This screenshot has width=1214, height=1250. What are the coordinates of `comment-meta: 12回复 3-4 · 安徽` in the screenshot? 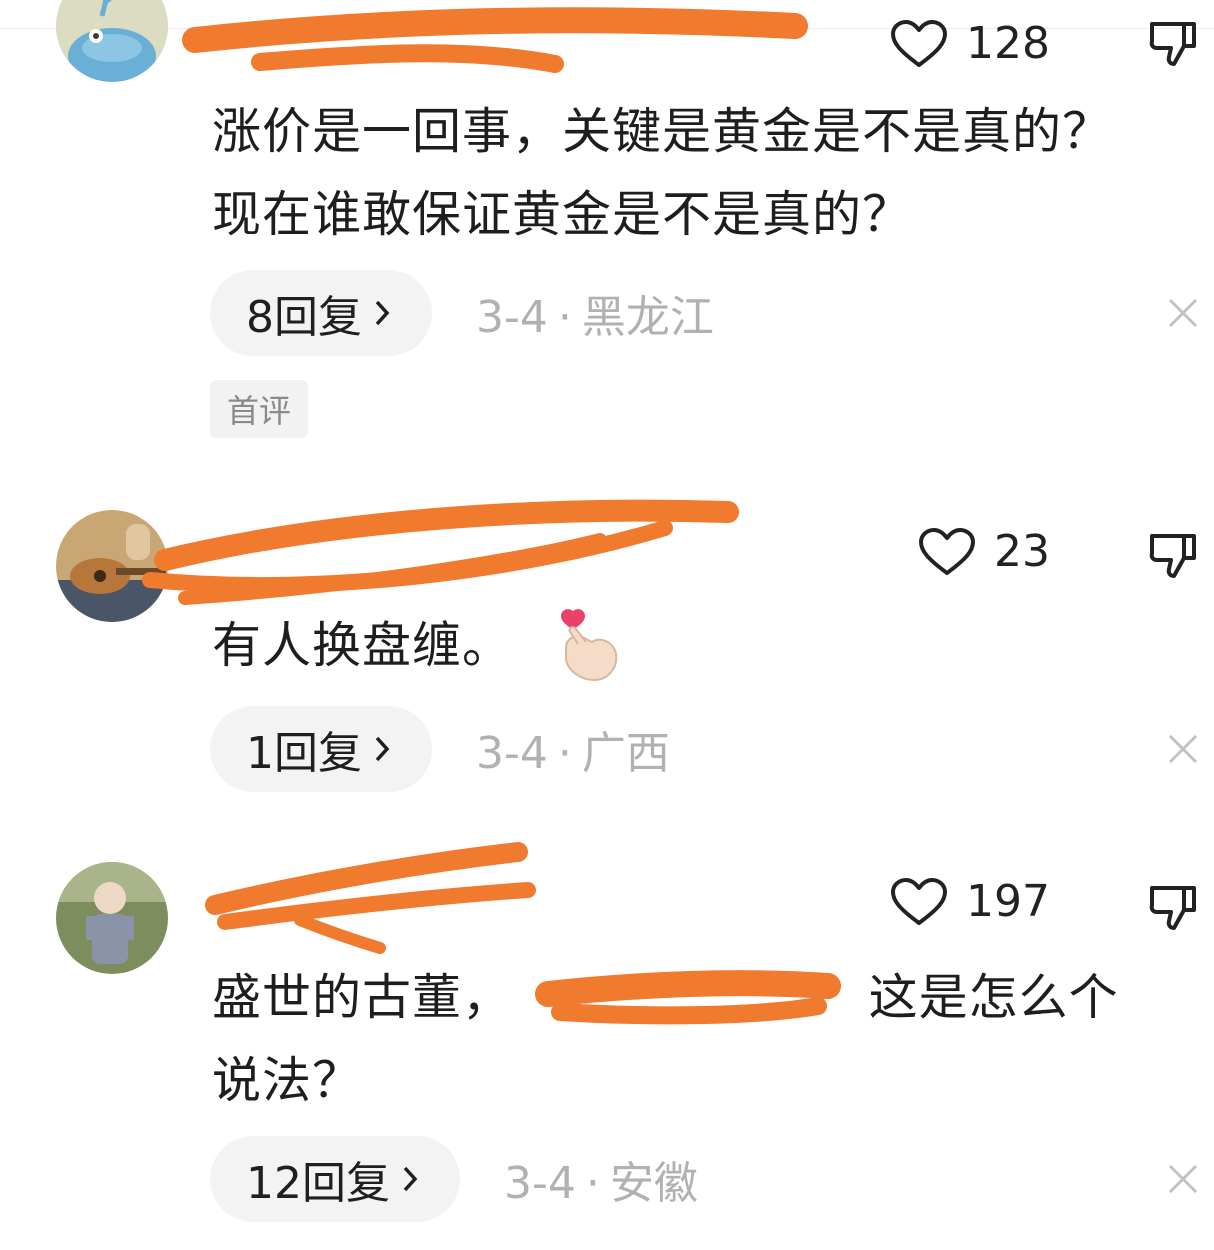 It's located at (454, 1179).